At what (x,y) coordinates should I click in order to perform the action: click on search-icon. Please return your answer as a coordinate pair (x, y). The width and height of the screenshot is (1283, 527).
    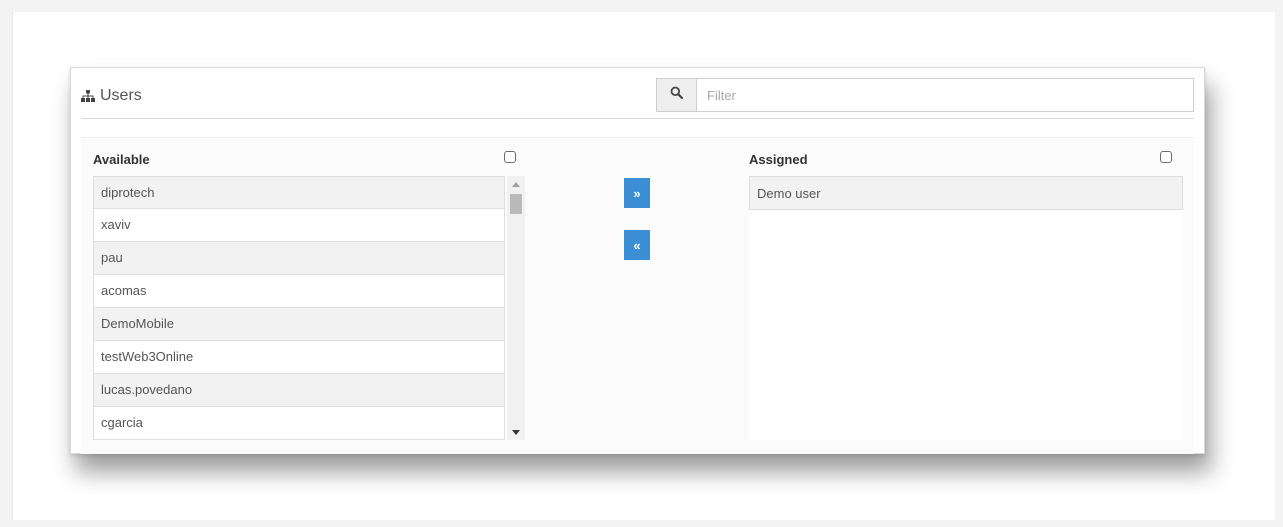
    Looking at the image, I should click on (677, 95).